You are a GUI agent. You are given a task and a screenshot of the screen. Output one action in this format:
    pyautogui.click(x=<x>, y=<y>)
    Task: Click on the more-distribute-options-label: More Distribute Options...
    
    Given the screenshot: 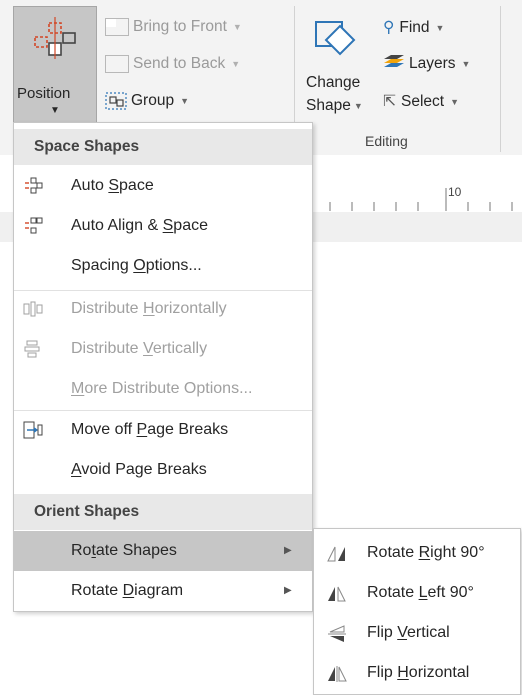 What is the action you would take?
    pyautogui.click(x=162, y=388)
    